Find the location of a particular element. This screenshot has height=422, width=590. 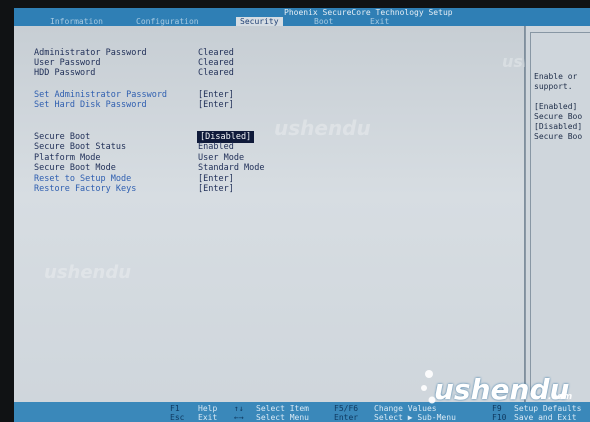

key-enter: Enter is located at coordinates (346, 417).